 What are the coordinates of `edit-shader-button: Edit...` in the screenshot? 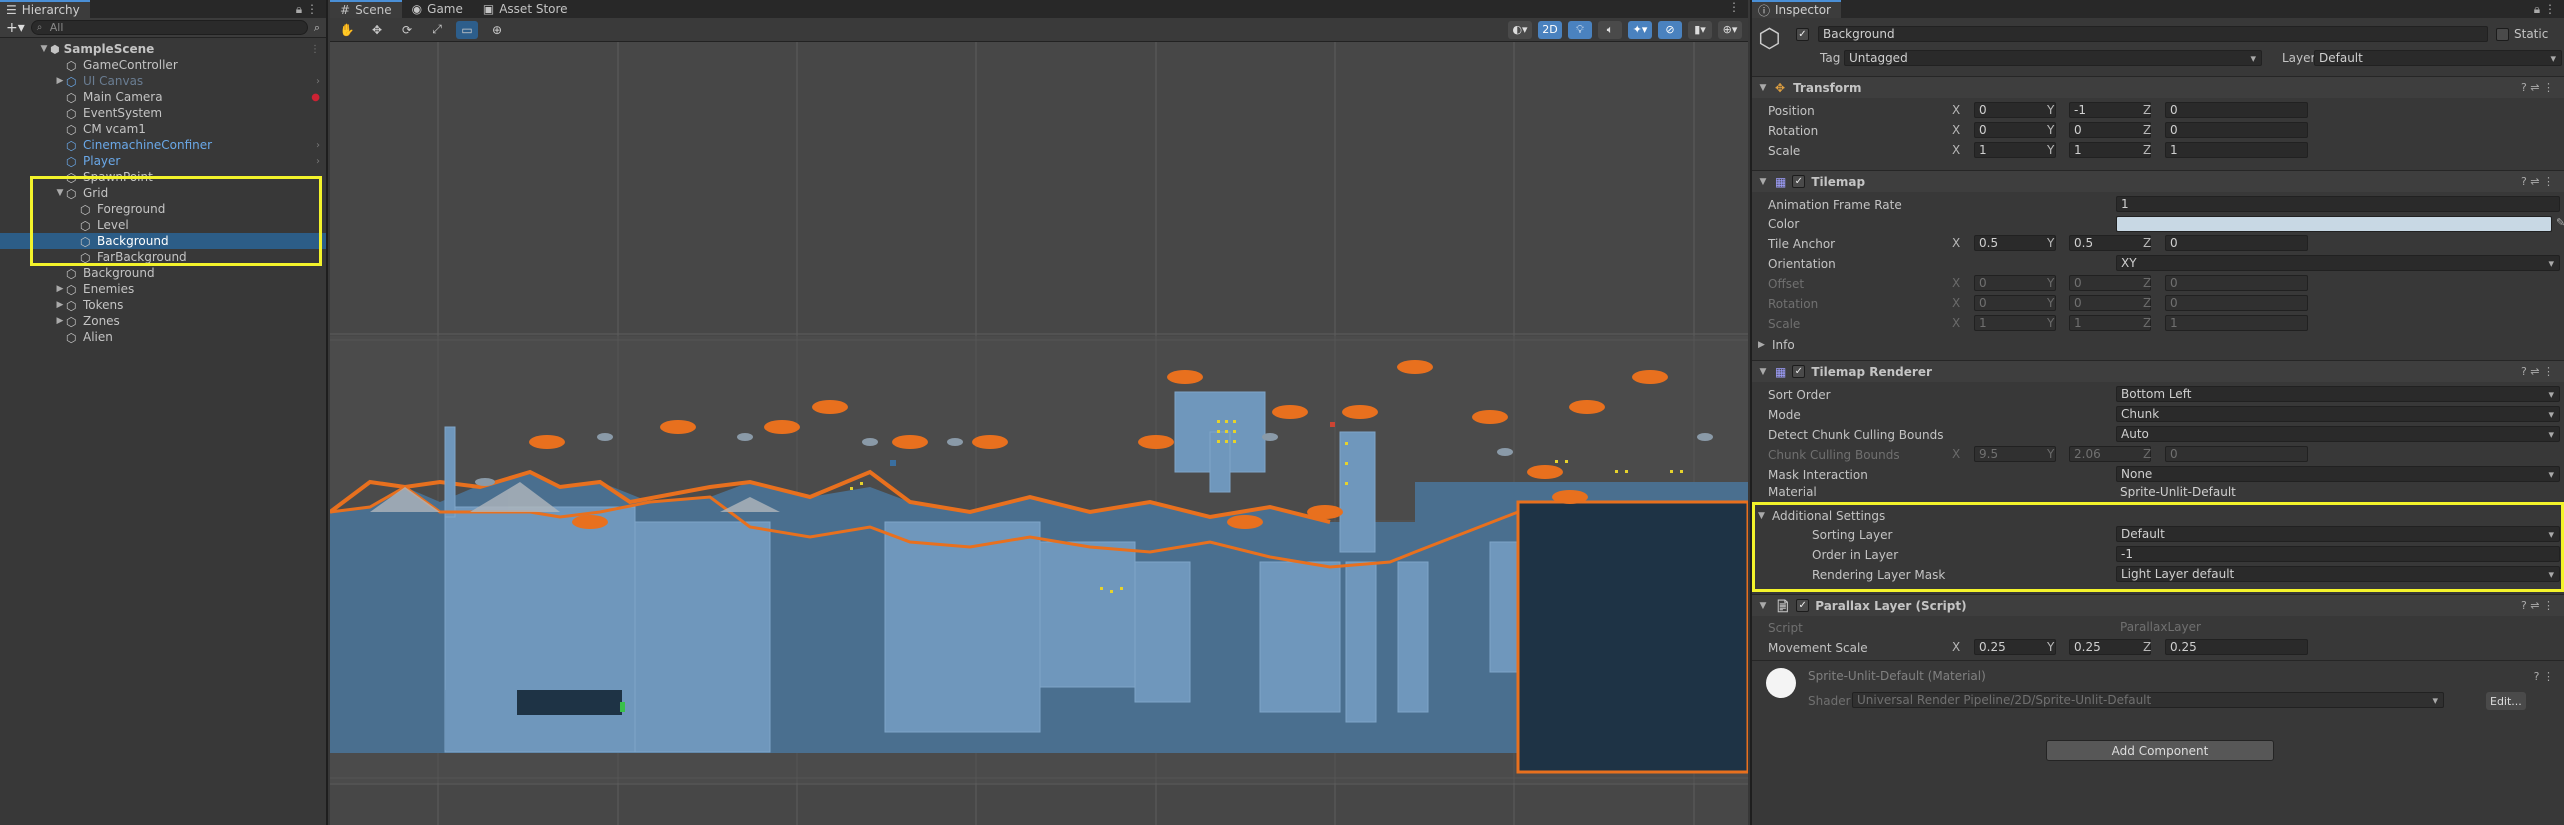 It's located at (2506, 701).